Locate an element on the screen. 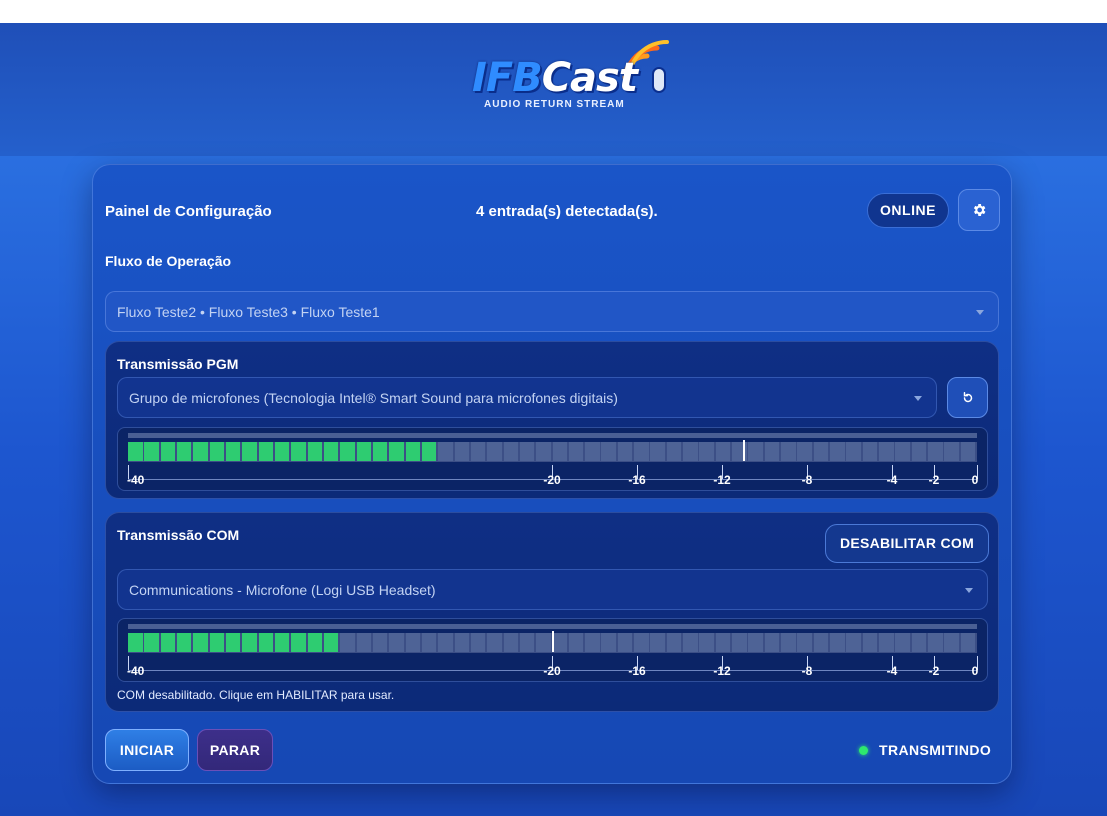 This screenshot has width=1107, height=816. pgm-title: Transmissão PGM is located at coordinates (178, 364).